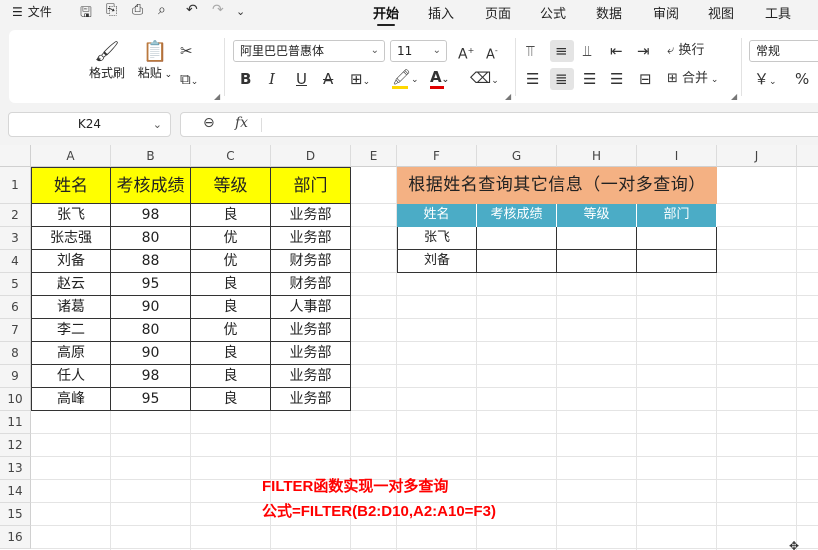 The width and height of the screenshot is (818, 550). What do you see at coordinates (311, 185) in the screenshot?
I see `source-header-cell: 部门` at bounding box center [311, 185].